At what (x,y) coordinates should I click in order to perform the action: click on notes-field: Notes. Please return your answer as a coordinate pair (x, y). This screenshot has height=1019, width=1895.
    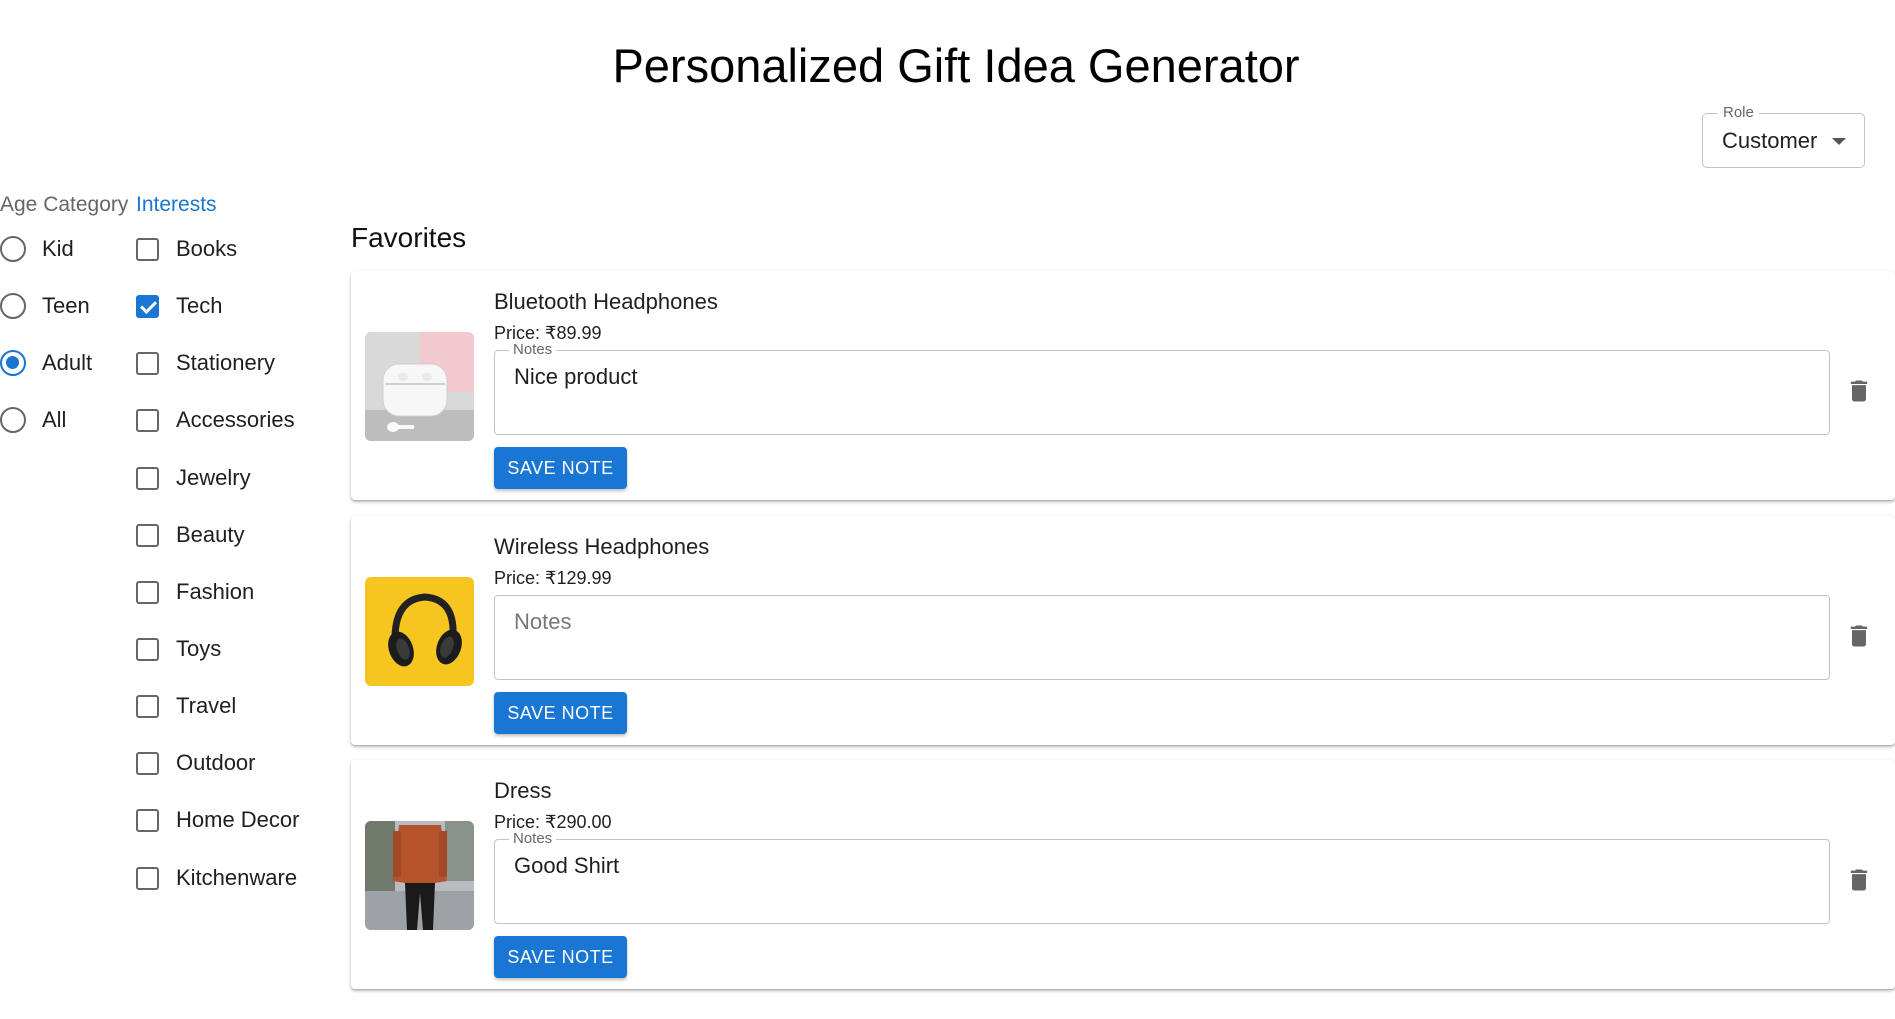
    Looking at the image, I should click on (1162, 637).